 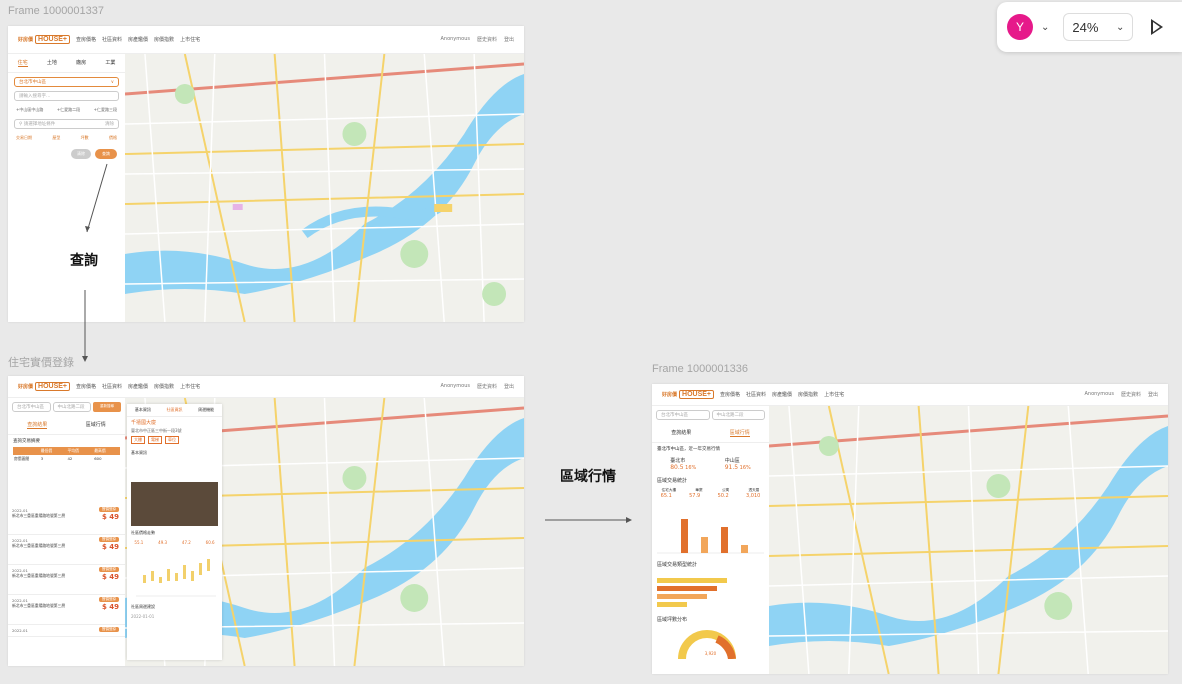 What do you see at coordinates (110, 63) in the screenshot?
I see `tab-industrial: 工業` at bounding box center [110, 63].